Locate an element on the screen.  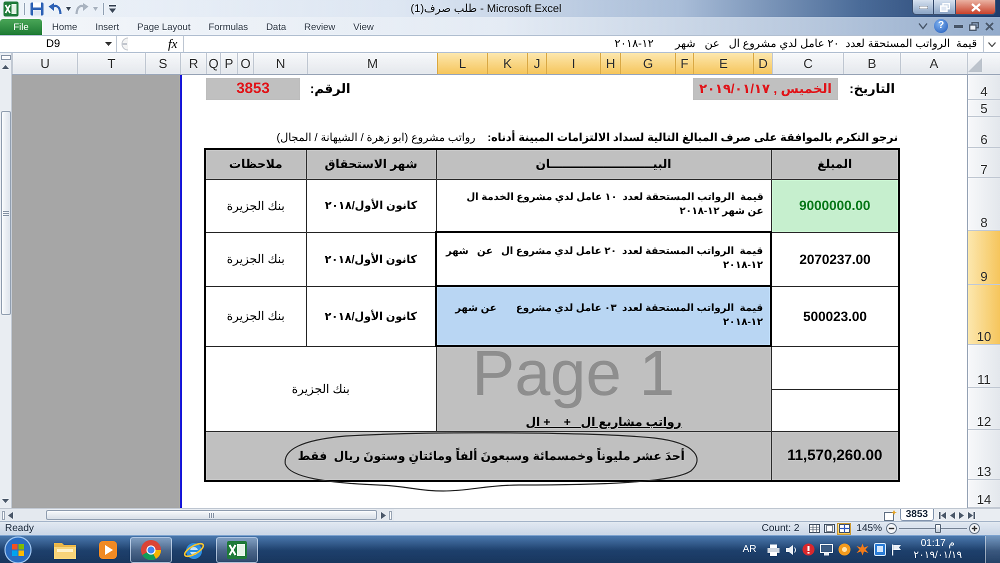
column-header: L is located at coordinates (462, 63).